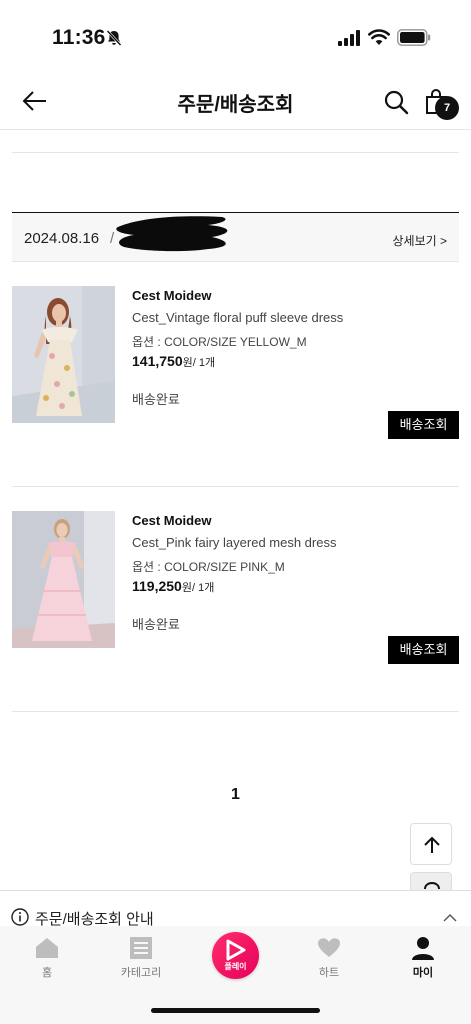 This screenshot has height=1024, width=471. What do you see at coordinates (235, 36) in the screenshot?
I see `status-bar: 11:36` at bounding box center [235, 36].